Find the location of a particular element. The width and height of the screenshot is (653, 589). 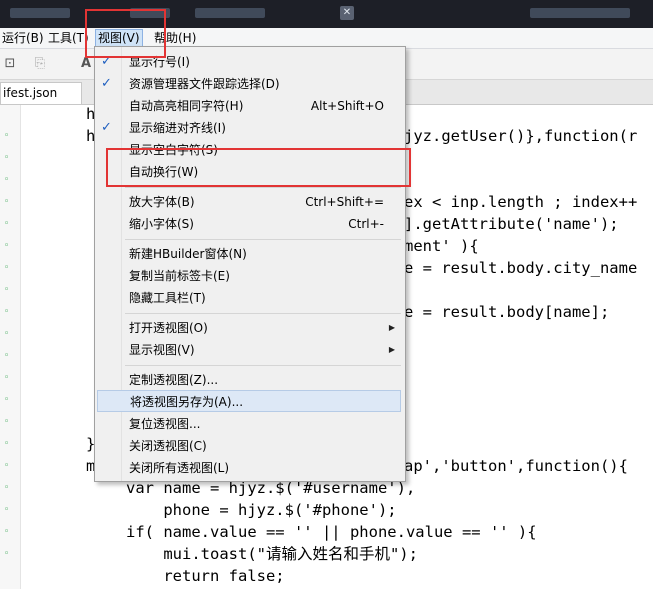

line-gutter: ◦ ◦ ◦ ◦ ◦ ◦ ◦ ◦ ◦ ◦ ◦ ◦ ◦ ◦ ◦ ◦ ◦ ◦ ◦ ◦ is located at coordinates (10, 347).